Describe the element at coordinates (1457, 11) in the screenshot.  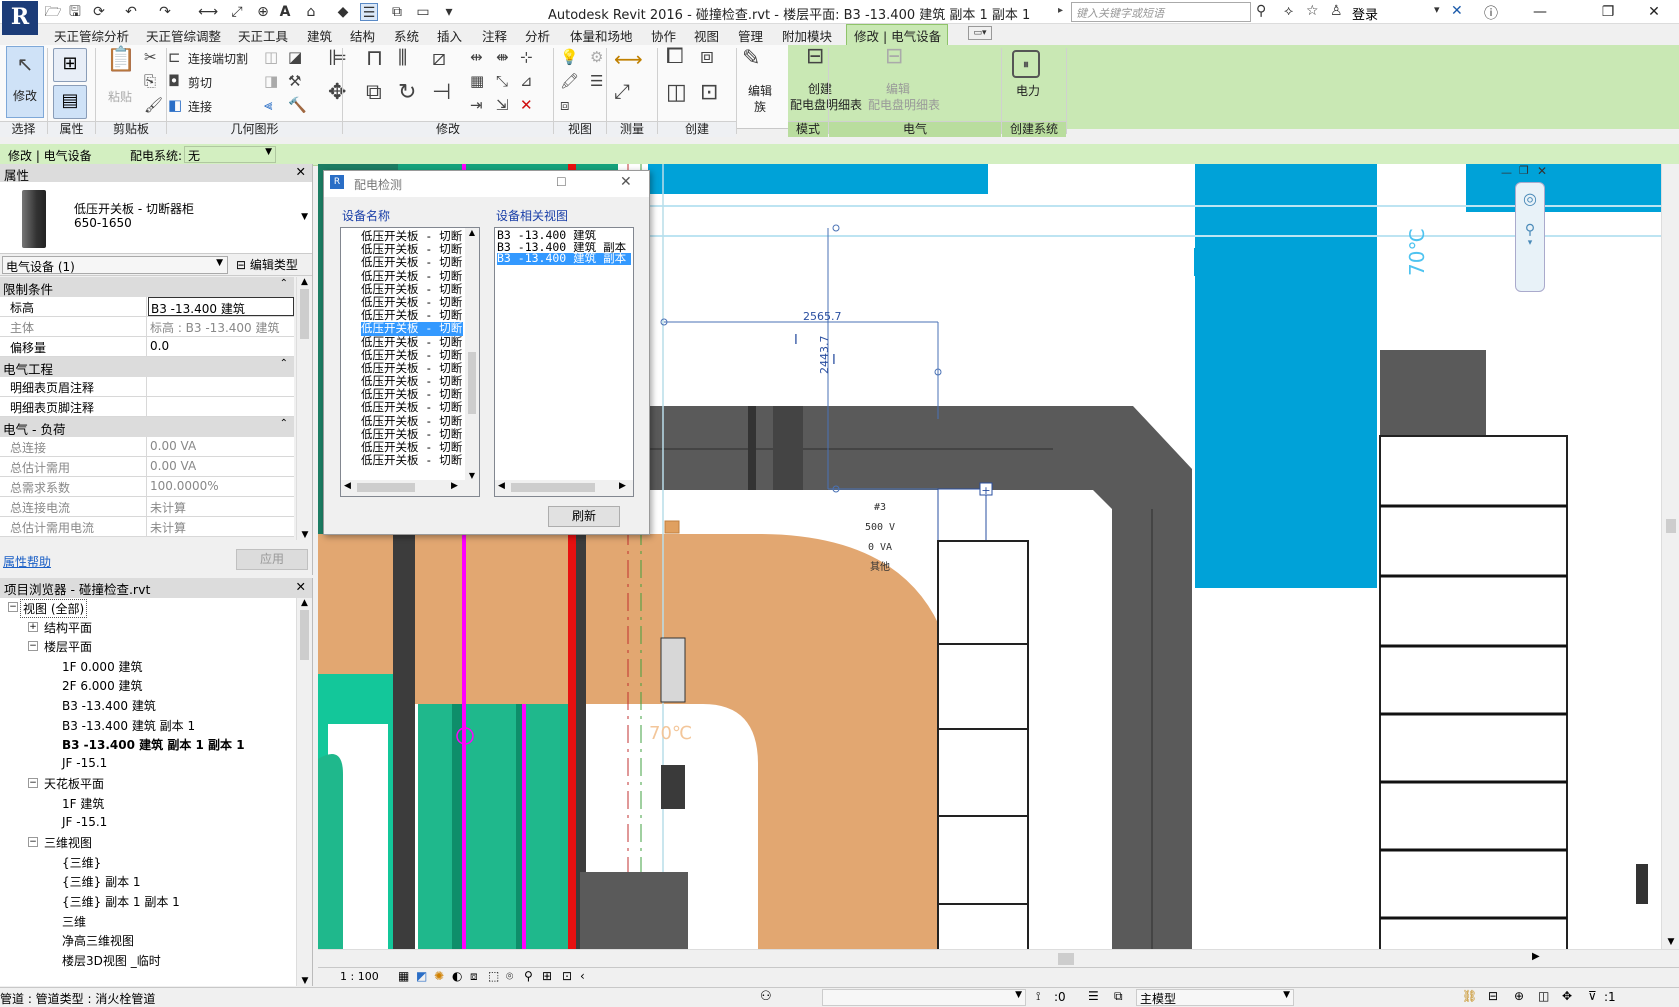
I see `exchange-apps-icon: ✕` at that location.